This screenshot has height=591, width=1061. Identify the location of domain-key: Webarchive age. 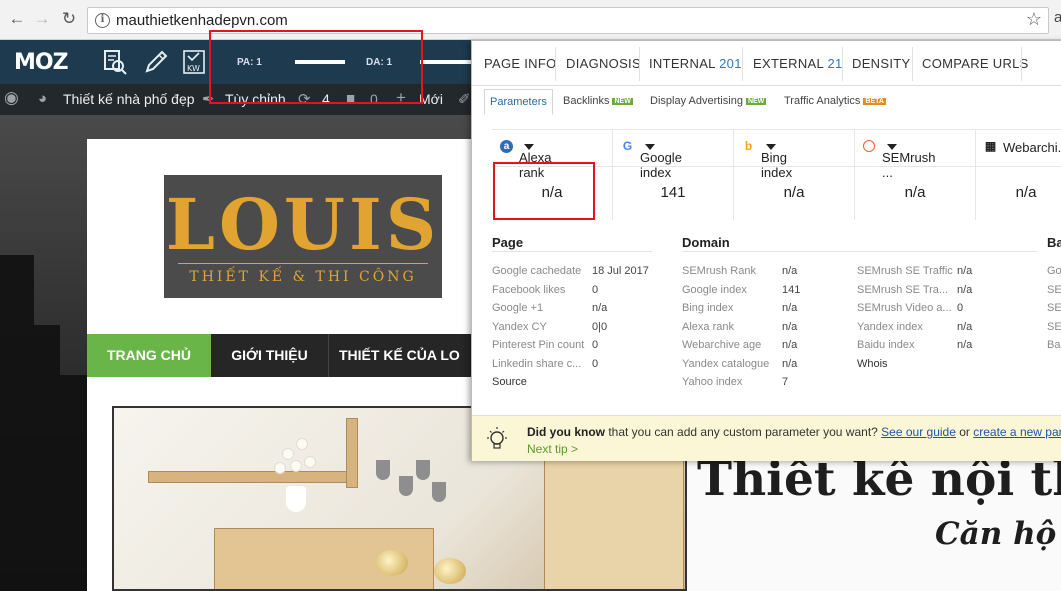
(722, 345).